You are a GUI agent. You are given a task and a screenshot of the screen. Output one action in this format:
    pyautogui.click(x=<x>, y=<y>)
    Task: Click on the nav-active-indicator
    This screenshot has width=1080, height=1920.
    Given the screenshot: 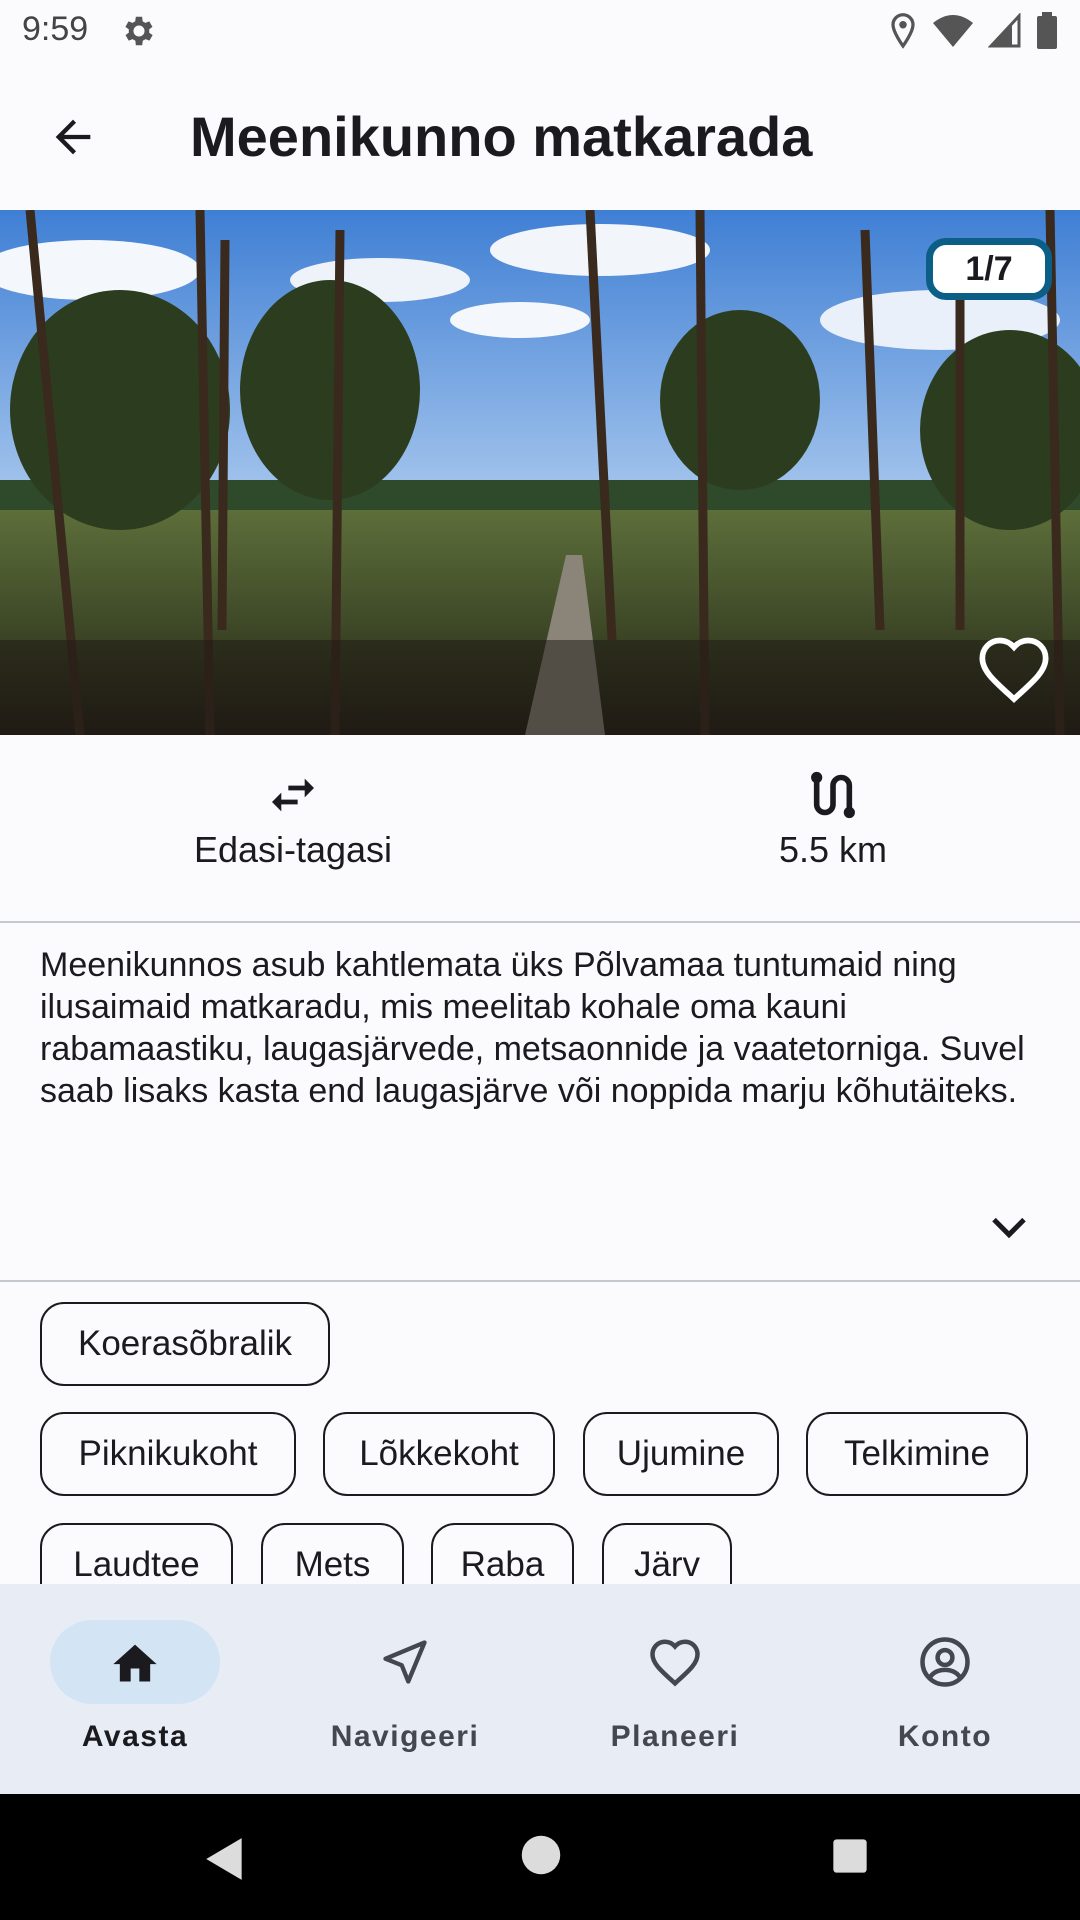 What is the action you would take?
    pyautogui.click(x=135, y=1662)
    